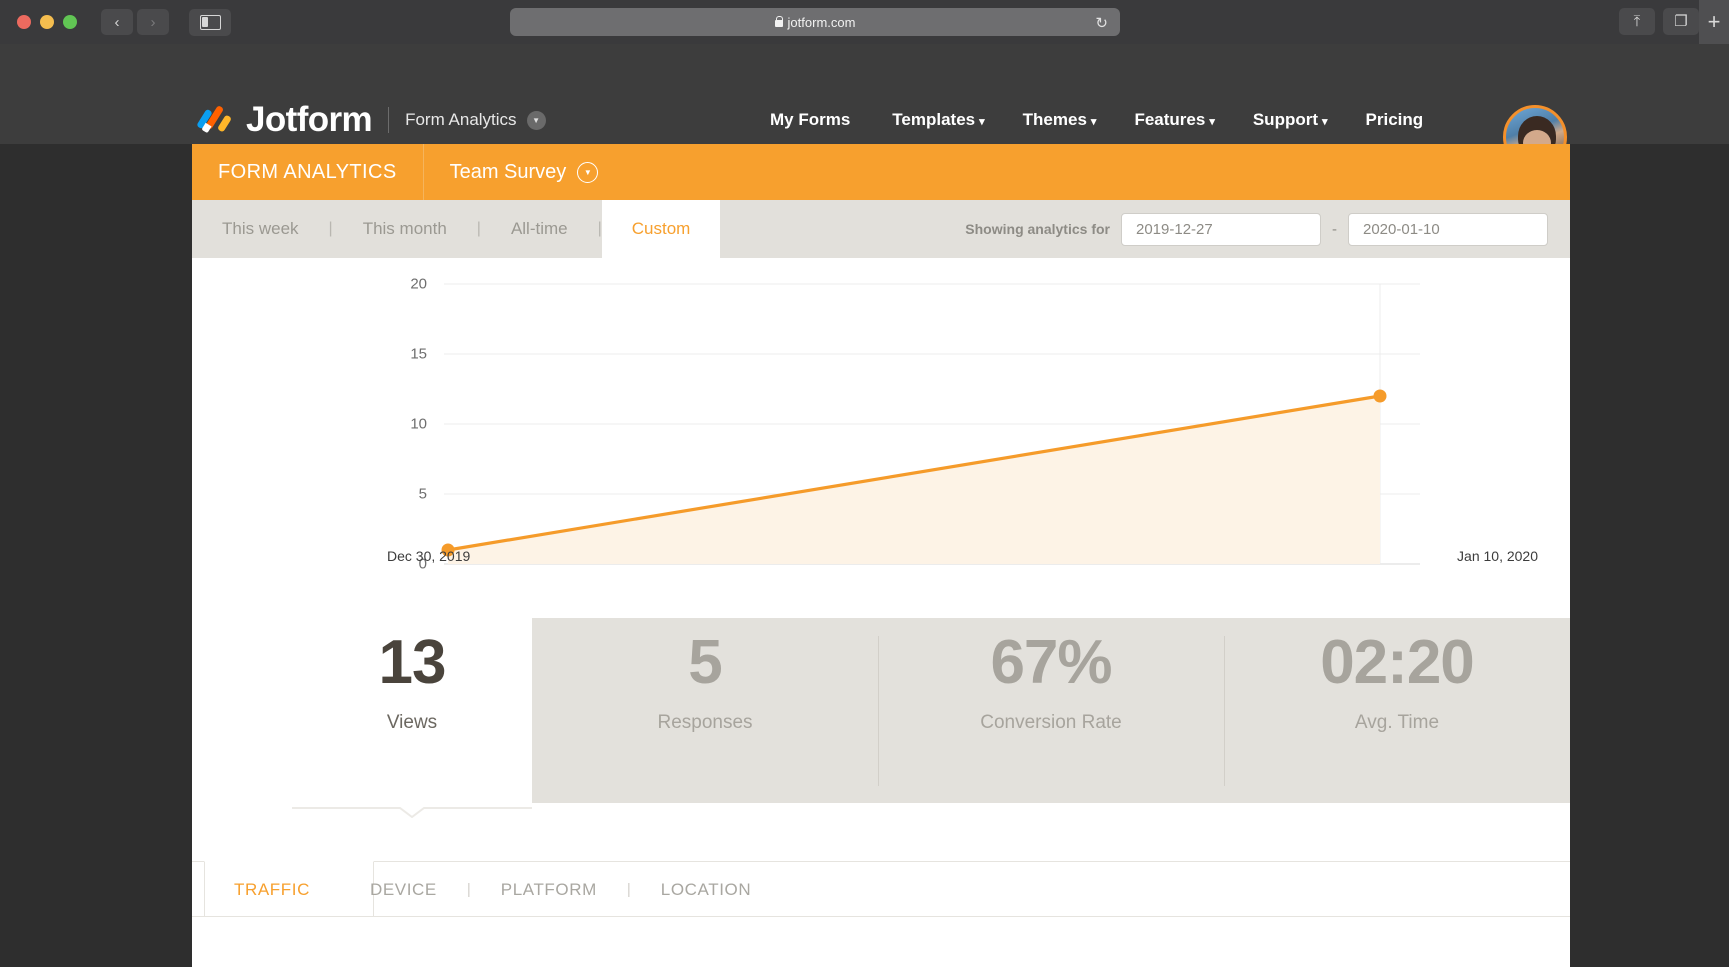 The image size is (1729, 967). I want to click on date-from-input: 2019-12-27, so click(1221, 229).